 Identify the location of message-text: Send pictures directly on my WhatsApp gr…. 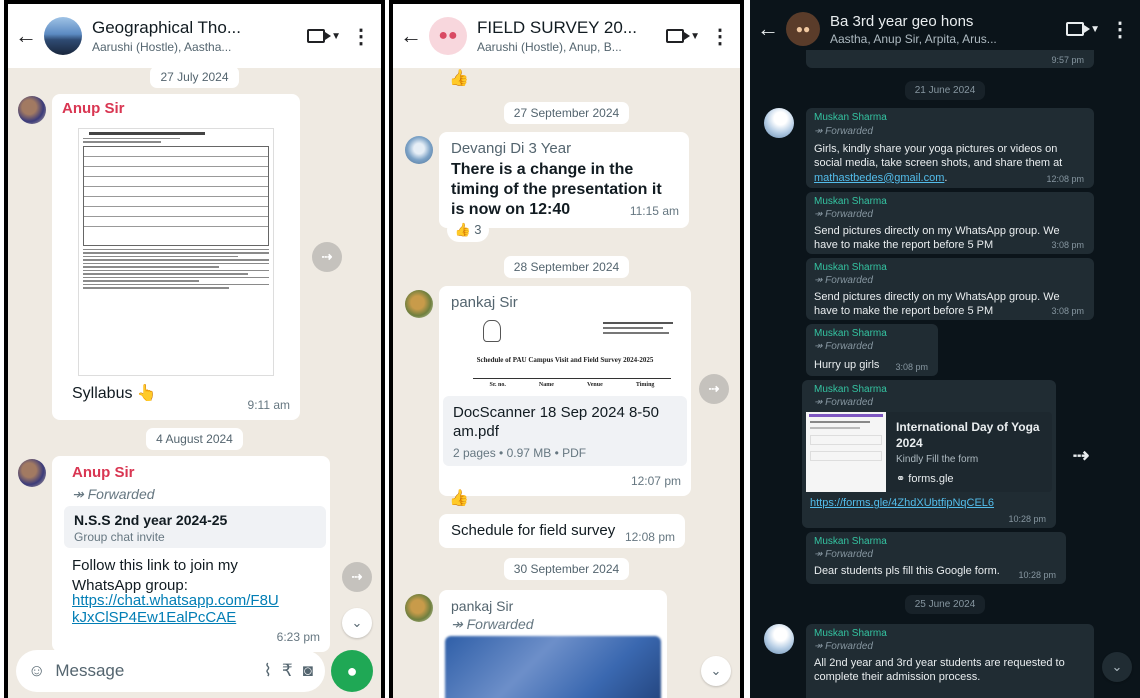
(937, 238).